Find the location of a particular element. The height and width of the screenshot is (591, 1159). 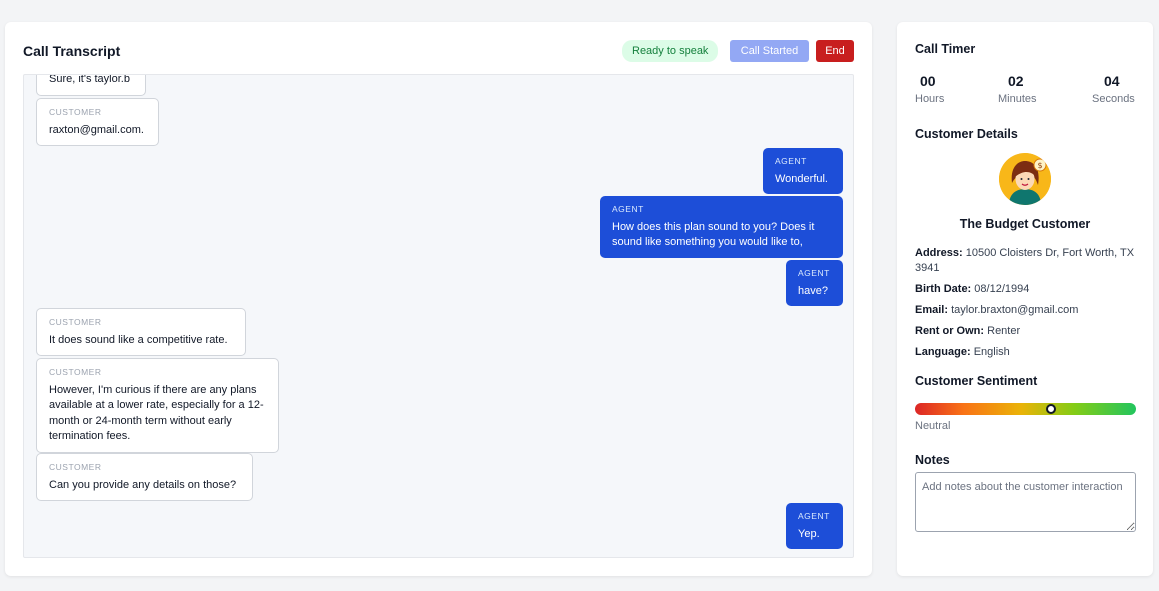

sentiment-meter is located at coordinates (1025, 409).